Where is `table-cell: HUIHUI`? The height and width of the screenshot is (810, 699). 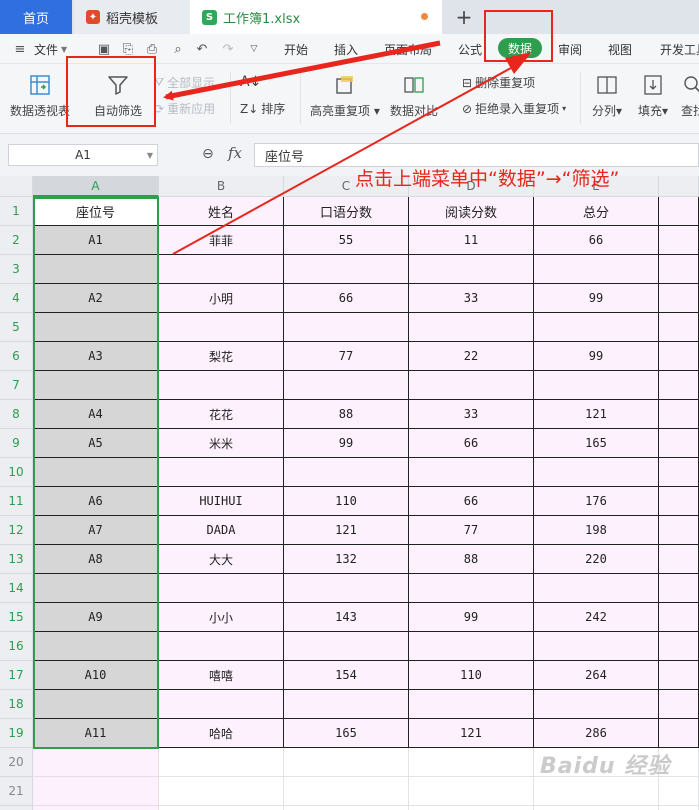 table-cell: HUIHUI is located at coordinates (221, 501).